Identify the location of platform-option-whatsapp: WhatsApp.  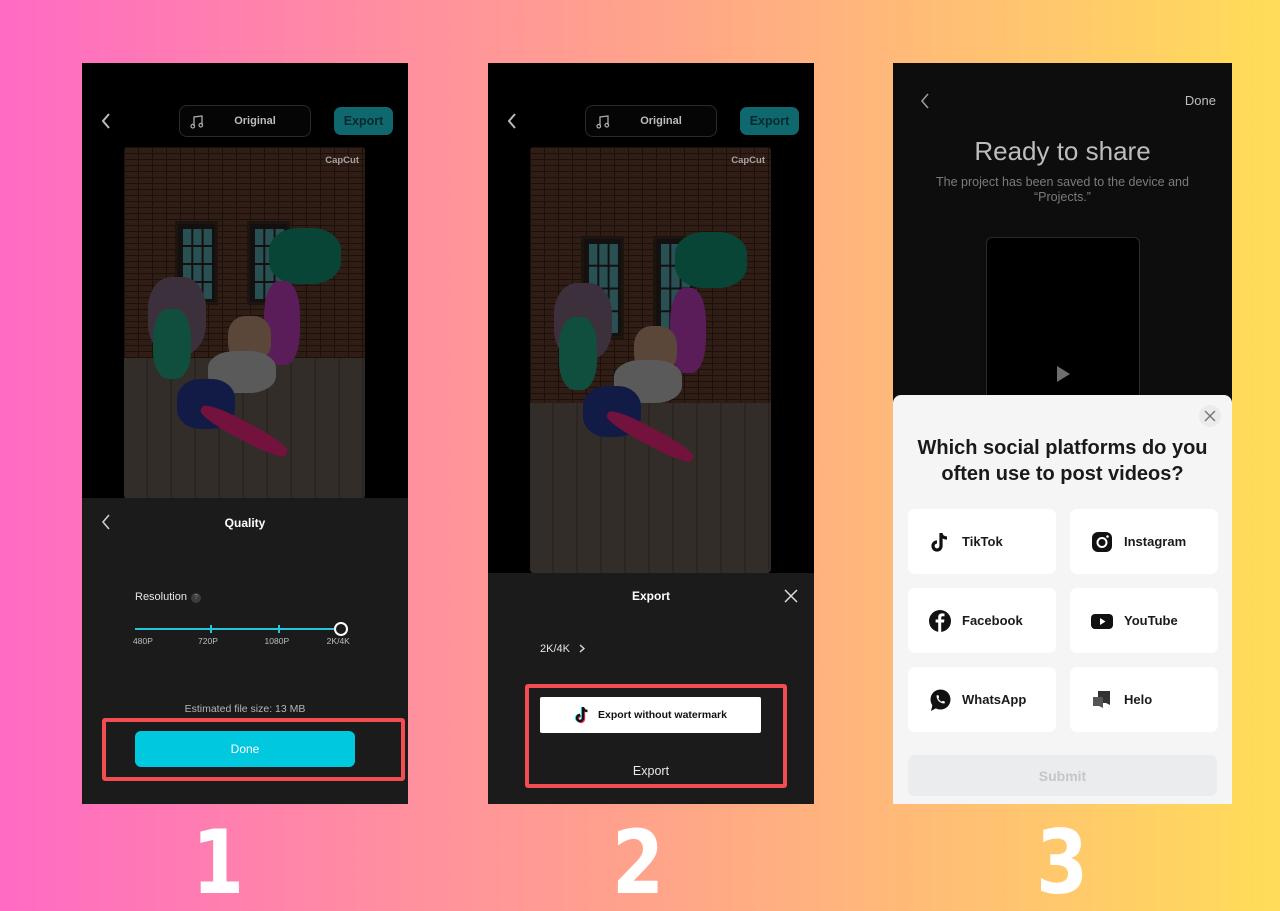
(982, 699).